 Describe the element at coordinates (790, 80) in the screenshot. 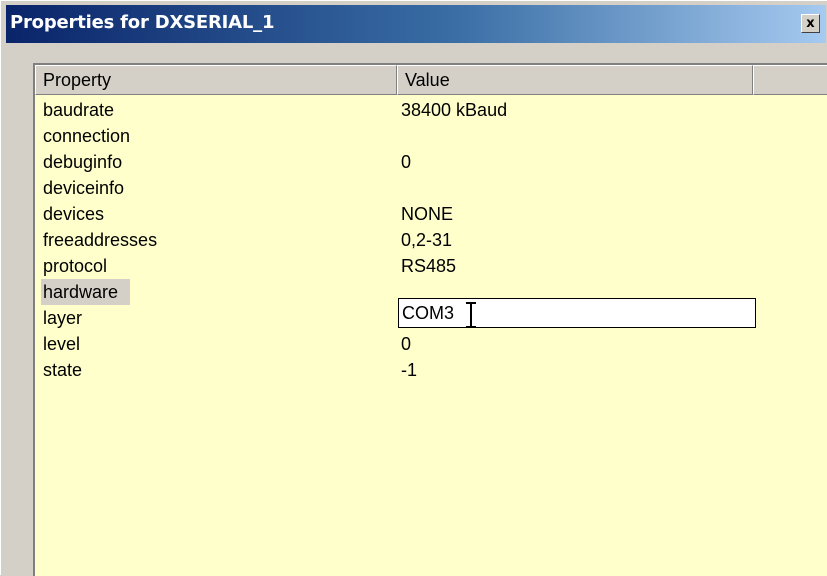

I see `column-header-empty` at that location.